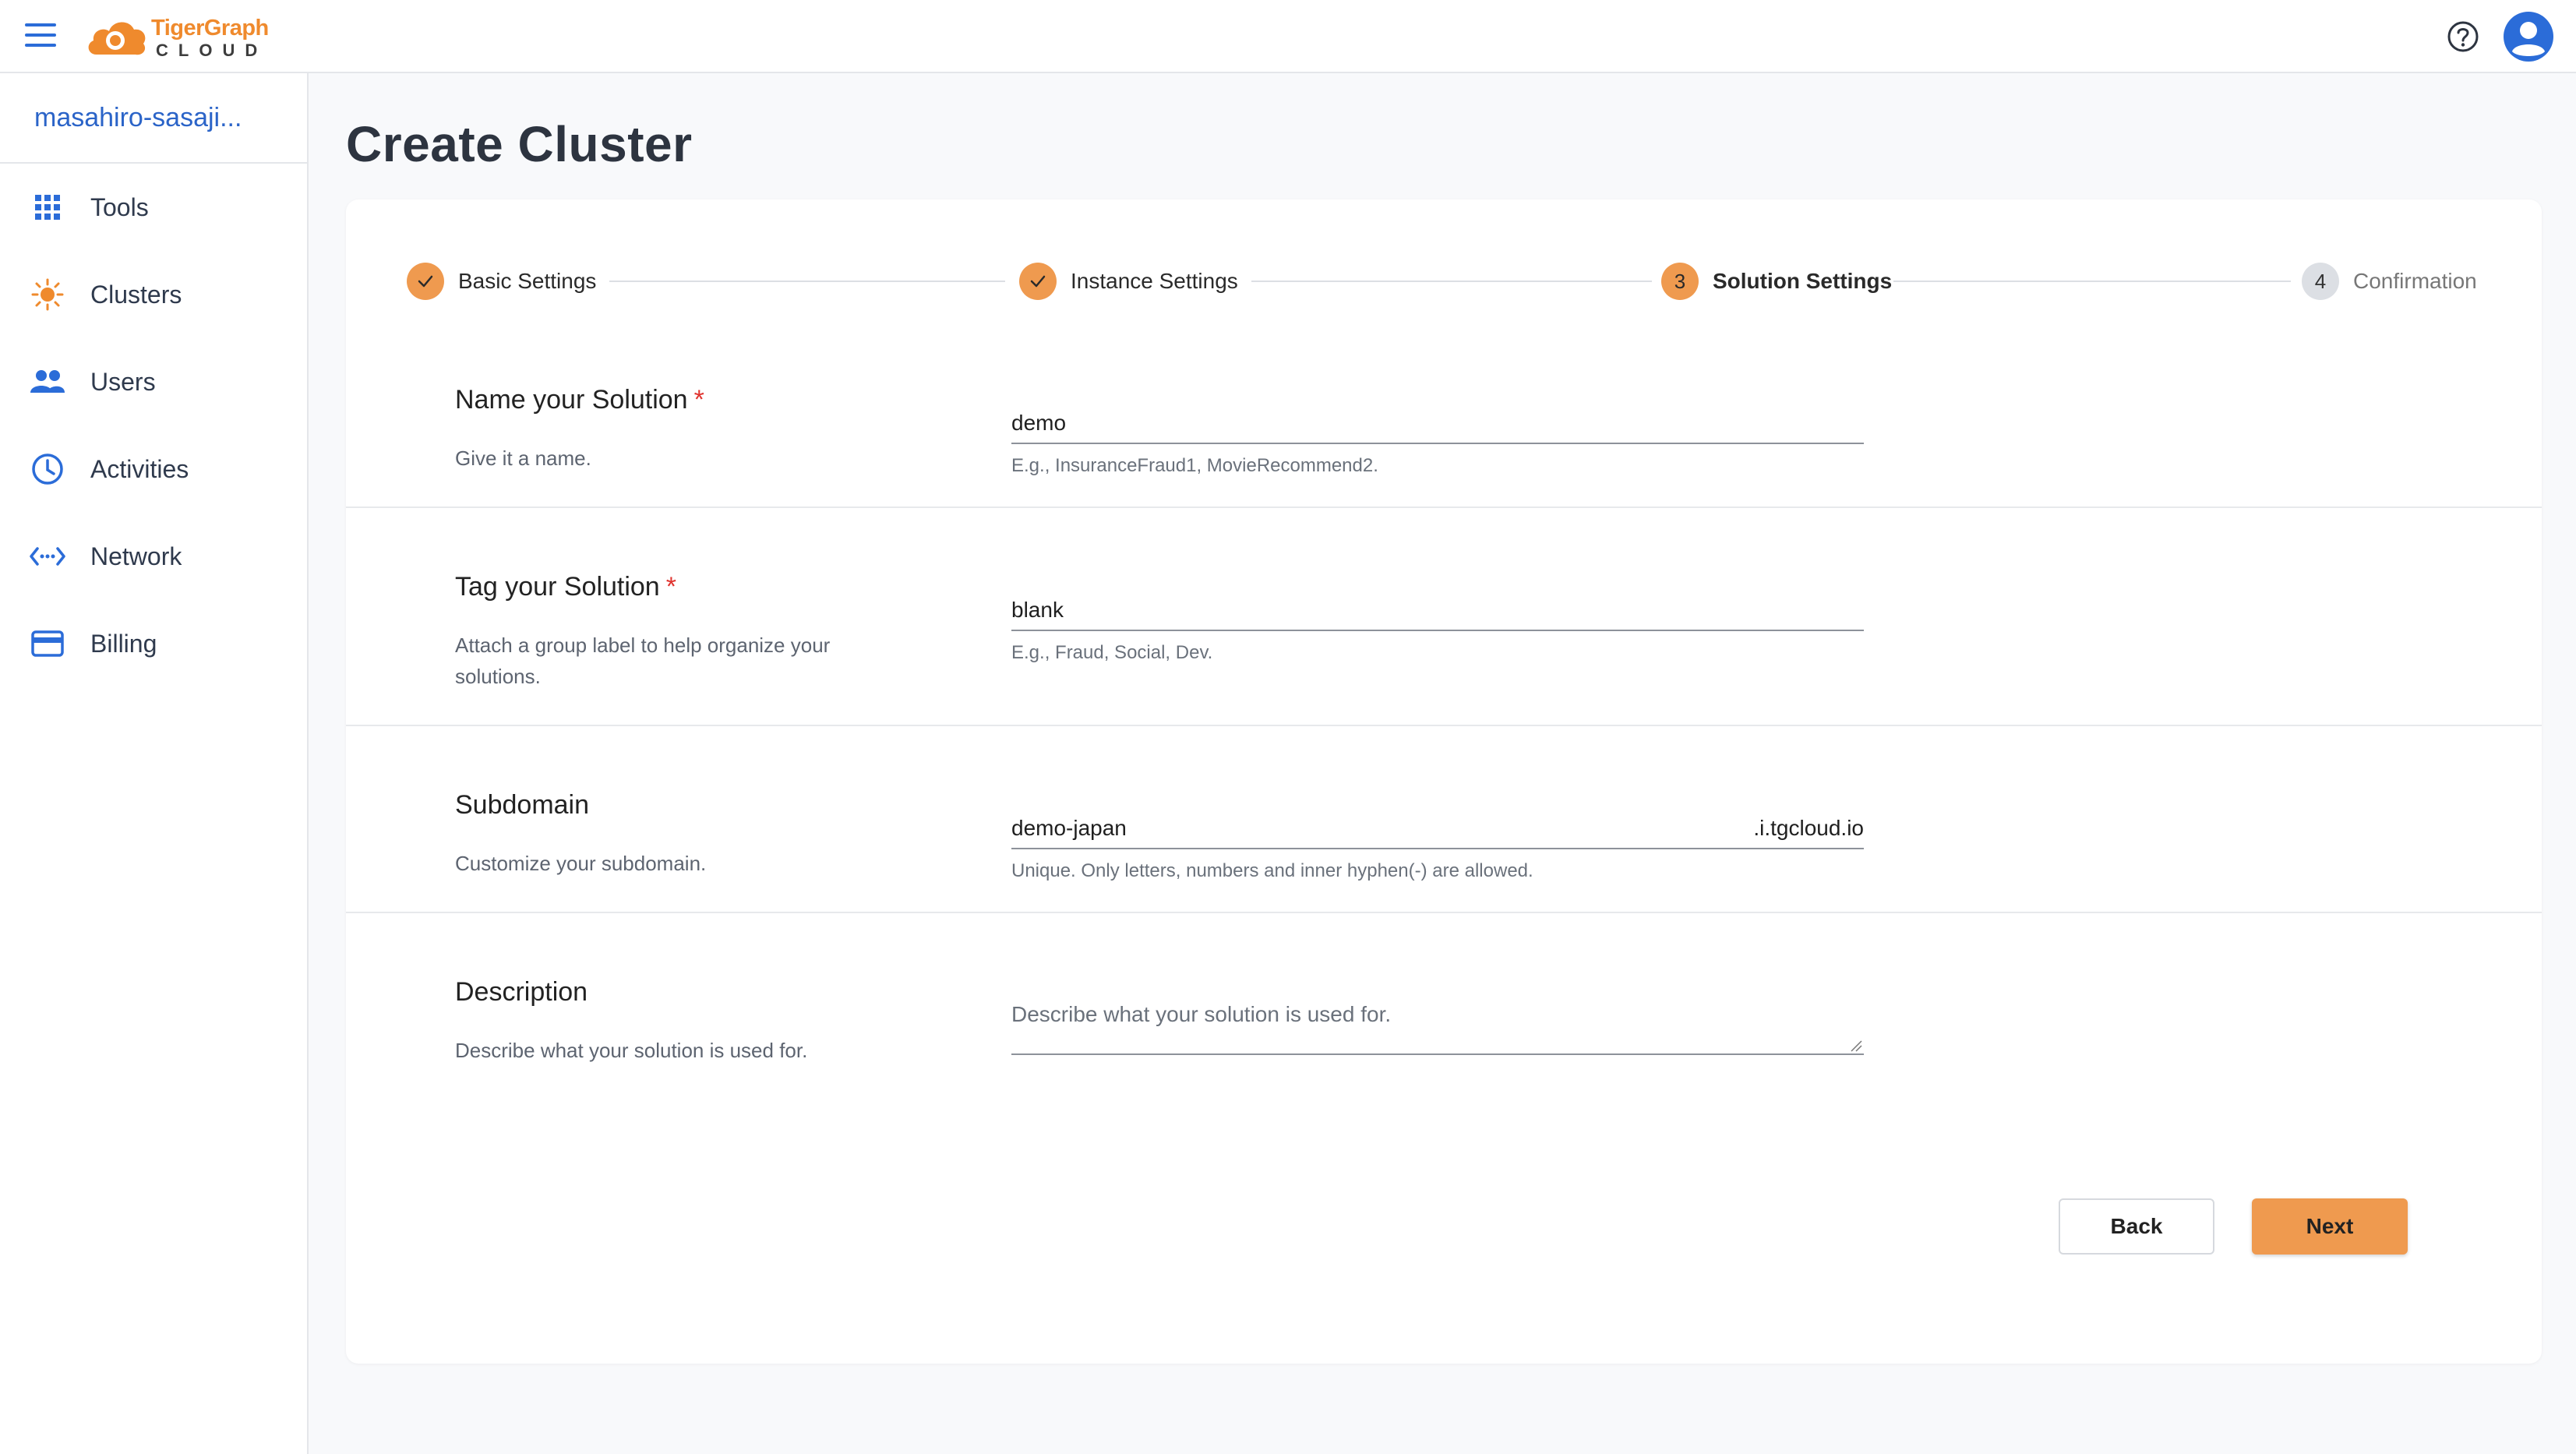 Image resolution: width=2576 pixels, height=1454 pixels. I want to click on step-instance-settings: Instance Settings, so click(1128, 281).